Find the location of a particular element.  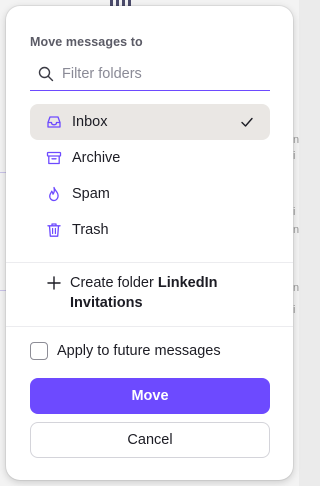

check-icon is located at coordinates (247, 122).